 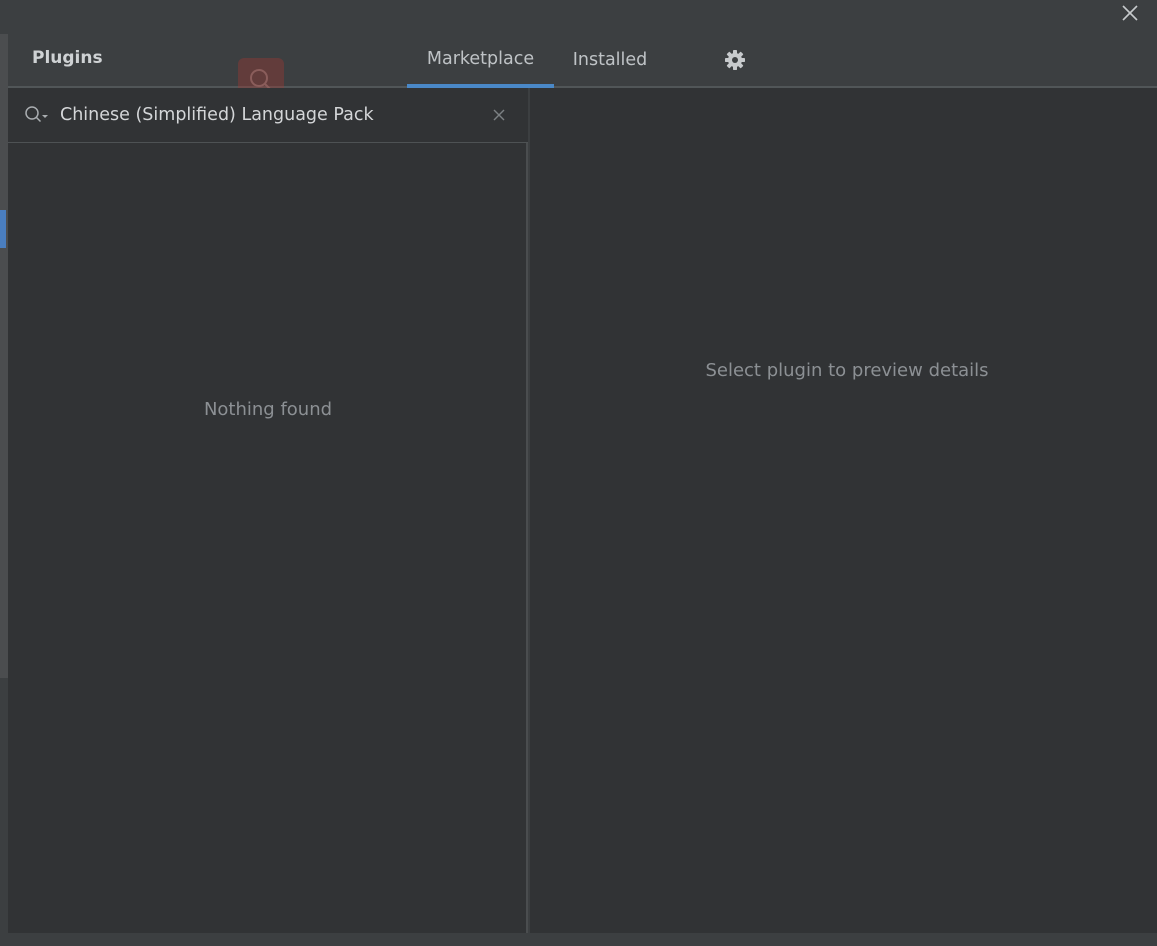 I want to click on plugins-header: Plugins Marketplace Installed, so click(x=582, y=69).